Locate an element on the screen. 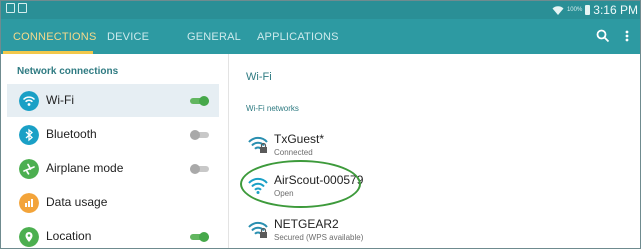  network-status: Secured (WPS available) is located at coordinates (319, 237).